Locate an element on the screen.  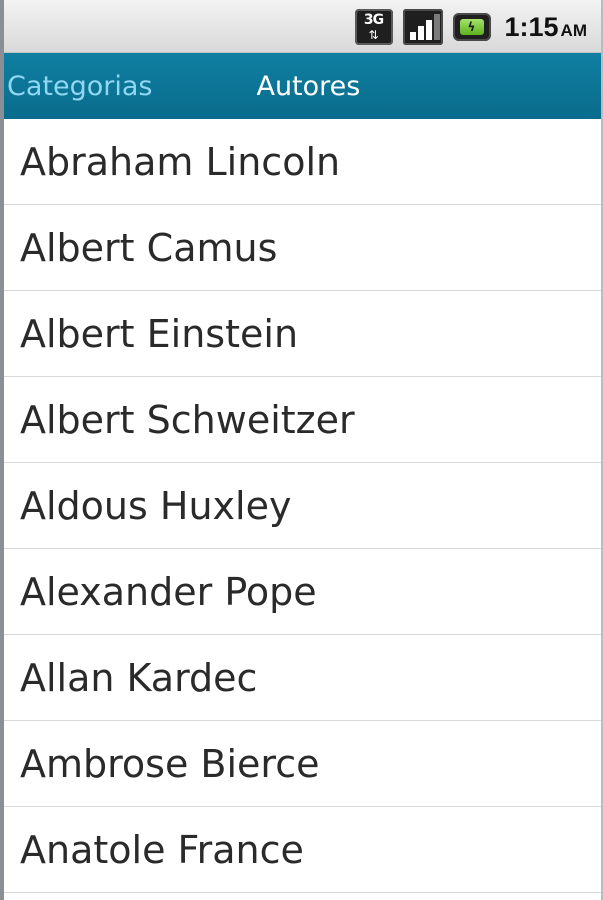
clock-ampm: AM is located at coordinates (573, 30).